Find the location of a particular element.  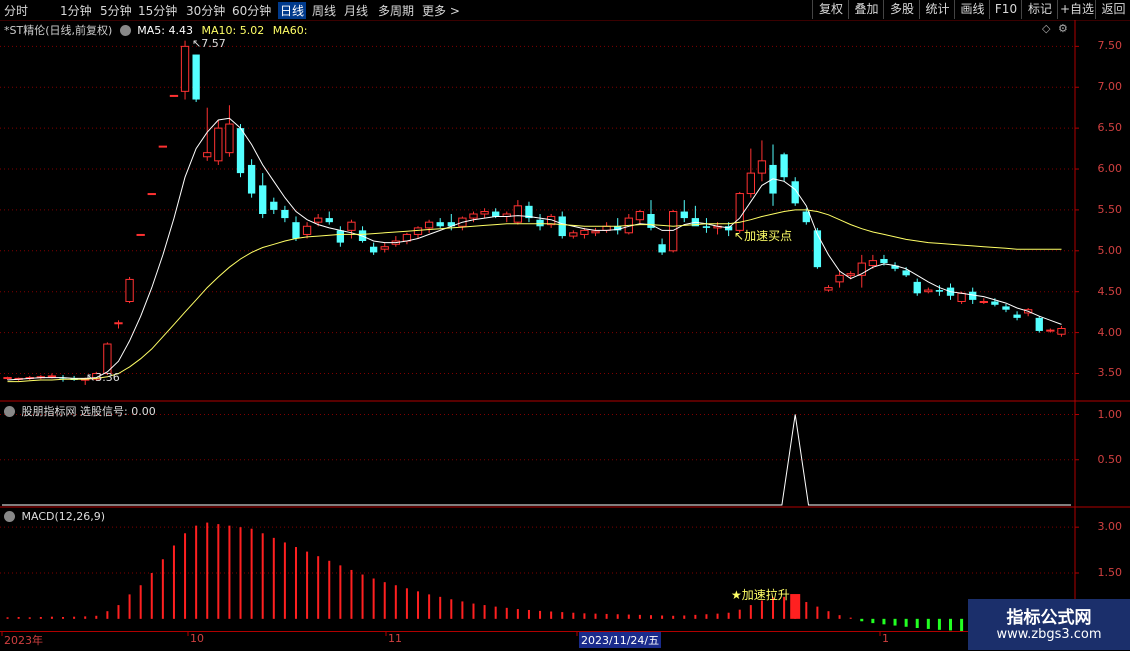

signal-title: 股朋指标网 选股信号: 0.00 is located at coordinates (88, 411).